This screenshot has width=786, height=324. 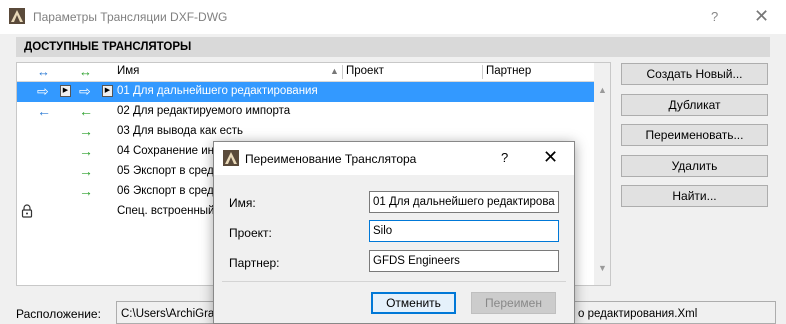 I want to click on translator-name: 03 Для вывода как есть, so click(x=180, y=131).